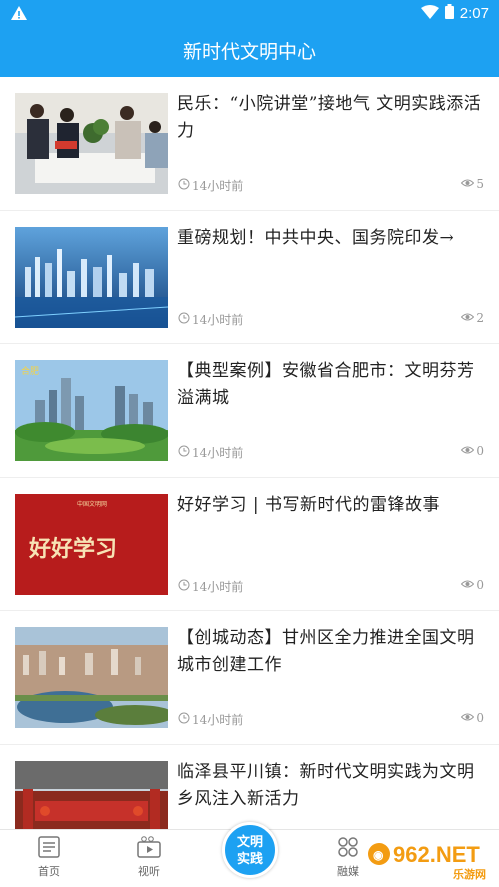 The image size is (499, 887). Describe the element at coordinates (249, 842) in the screenshot. I see `center-line-1: 文明` at that location.